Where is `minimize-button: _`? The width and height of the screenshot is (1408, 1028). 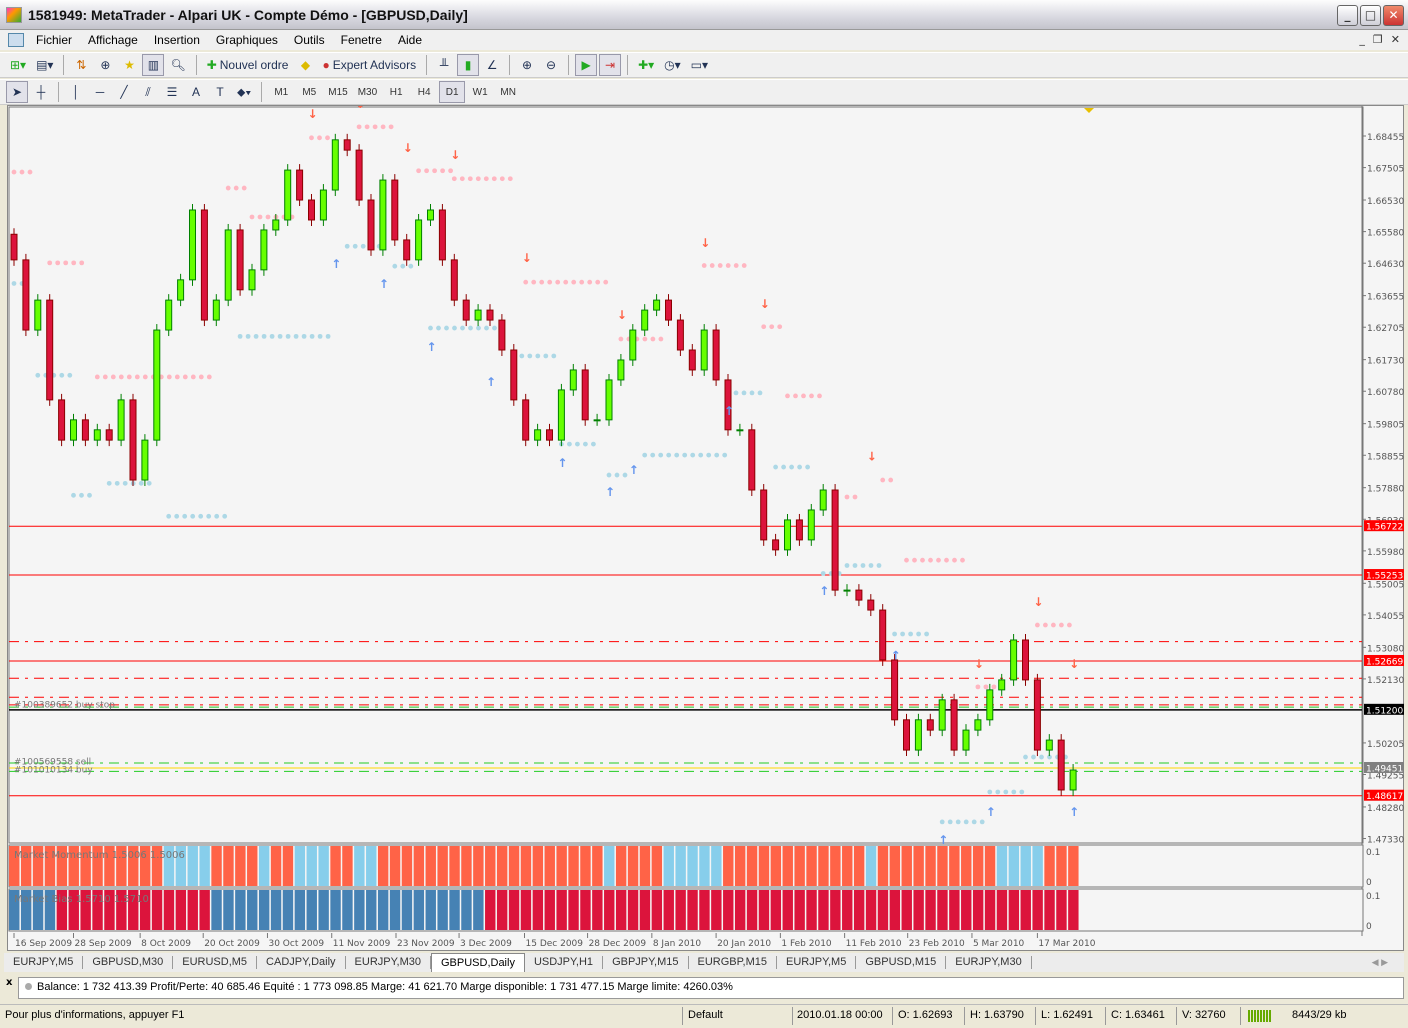
minimize-button: _ is located at coordinates (1347, 15).